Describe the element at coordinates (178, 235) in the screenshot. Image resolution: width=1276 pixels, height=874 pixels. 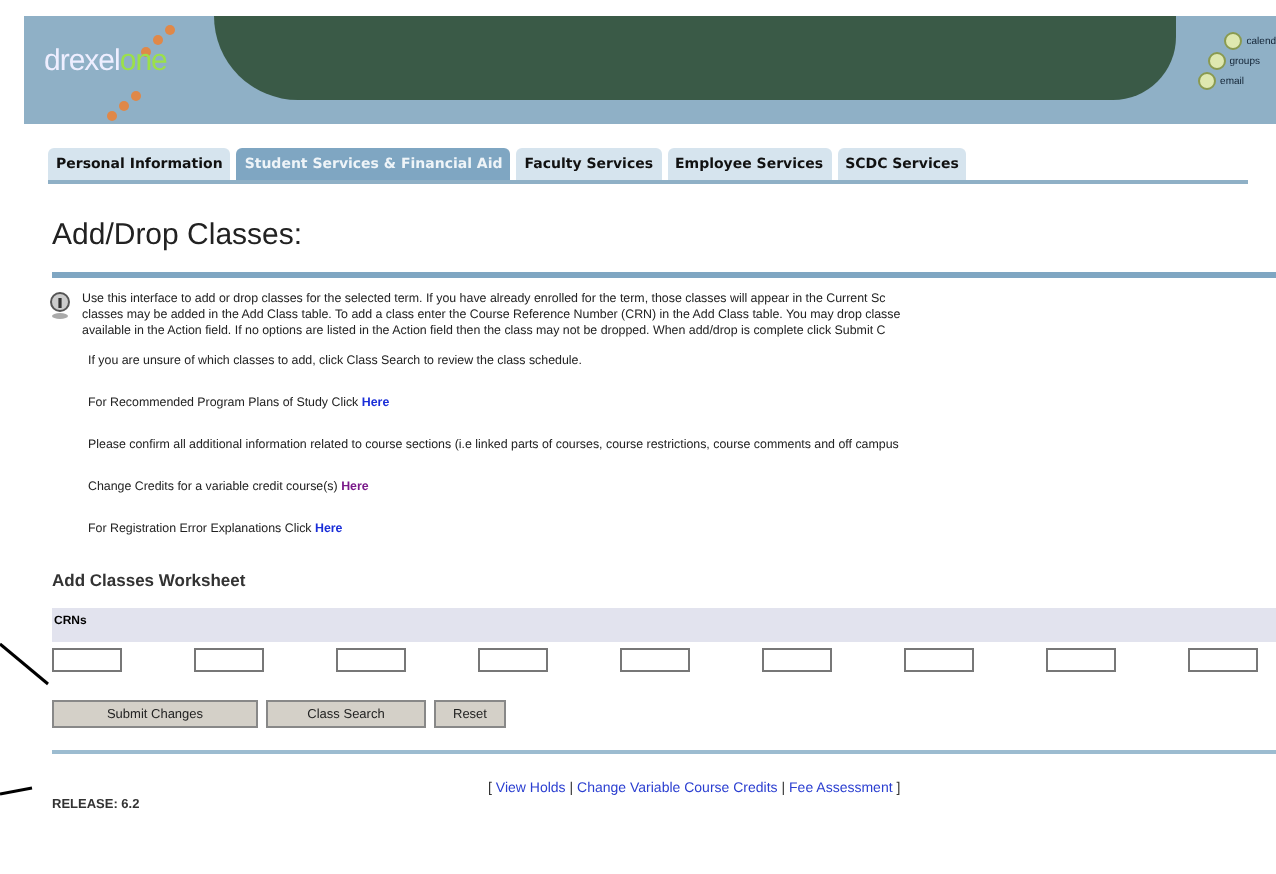
I see `page-title: Add/Drop Classes:` at that location.